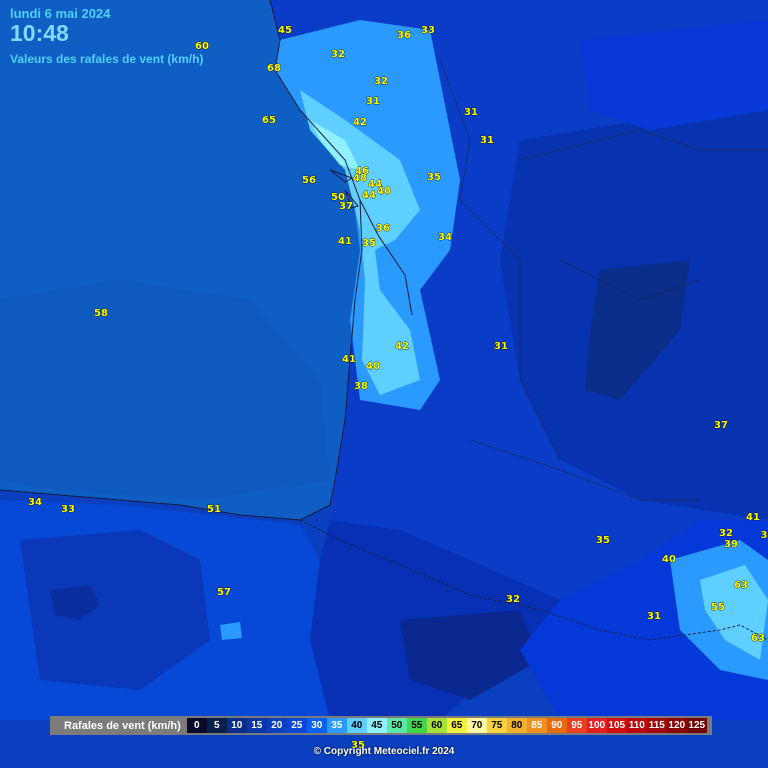 This screenshot has width=768, height=768. What do you see at coordinates (576, 725) in the screenshot?
I see `legend-cell: 95` at bounding box center [576, 725].